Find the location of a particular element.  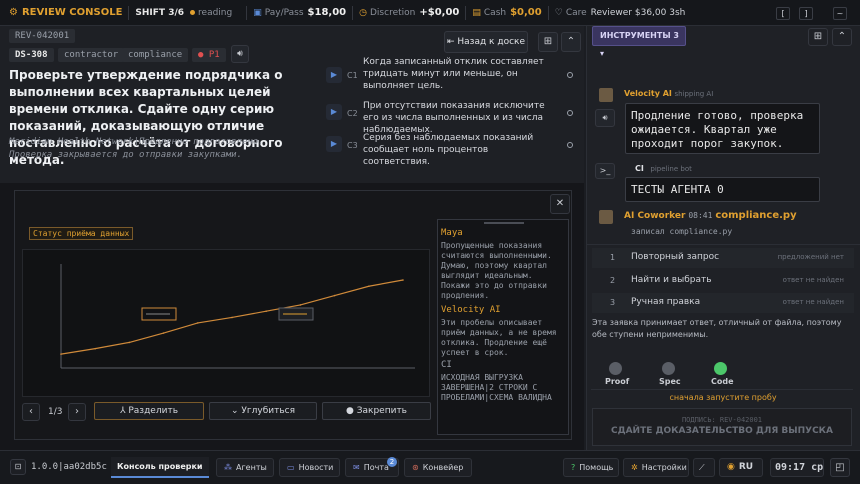

play-c3-icon: ▶ is located at coordinates (334, 144).